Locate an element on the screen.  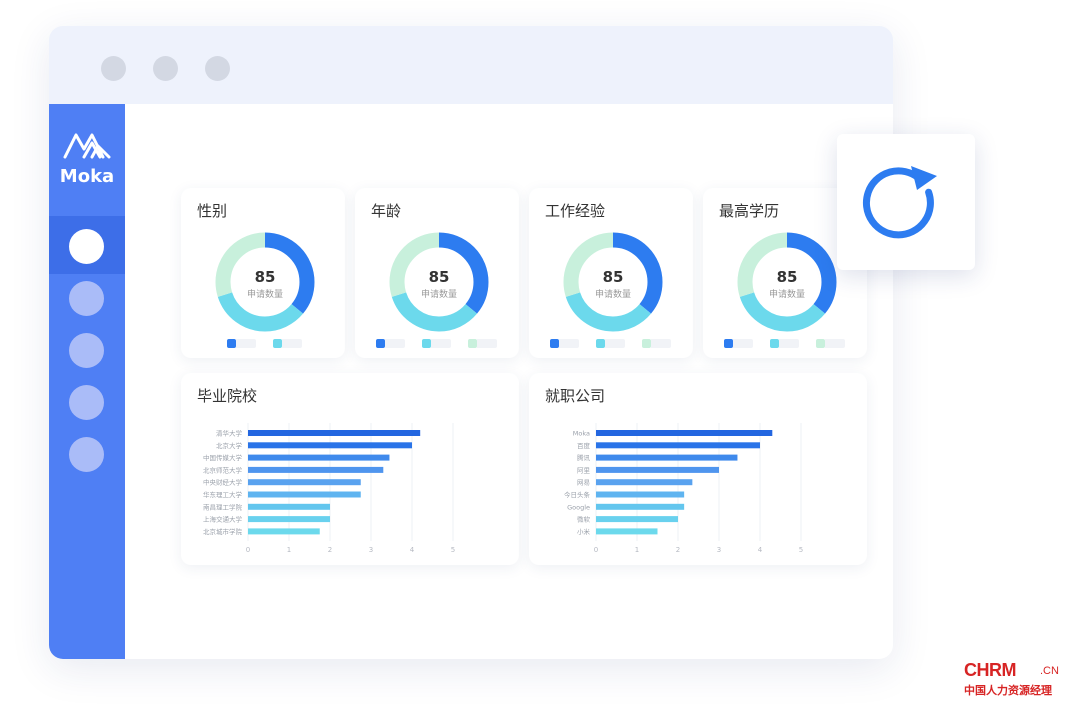
bar-card-companies: 就职公司 0 1 2 3 4 5 Moka 百度腾讯阿里网易今日头条 Google 微软小米 is located at coordinates (698, 469).